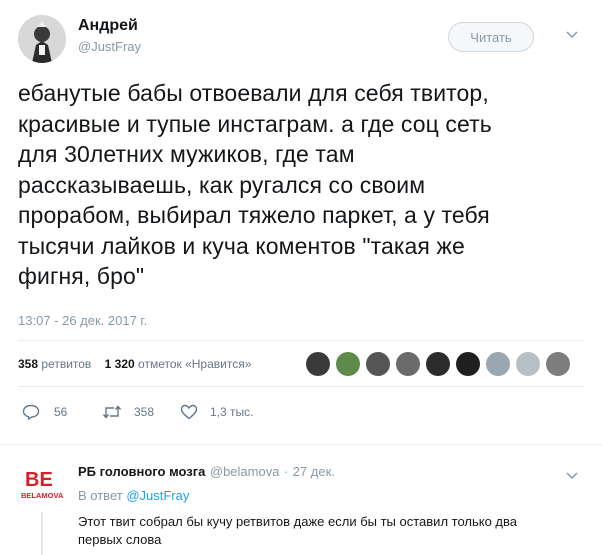 Image resolution: width=602 pixels, height=555 pixels. Describe the element at coordinates (120, 539) in the screenshot. I see `reply-text-line: первых слова` at that location.